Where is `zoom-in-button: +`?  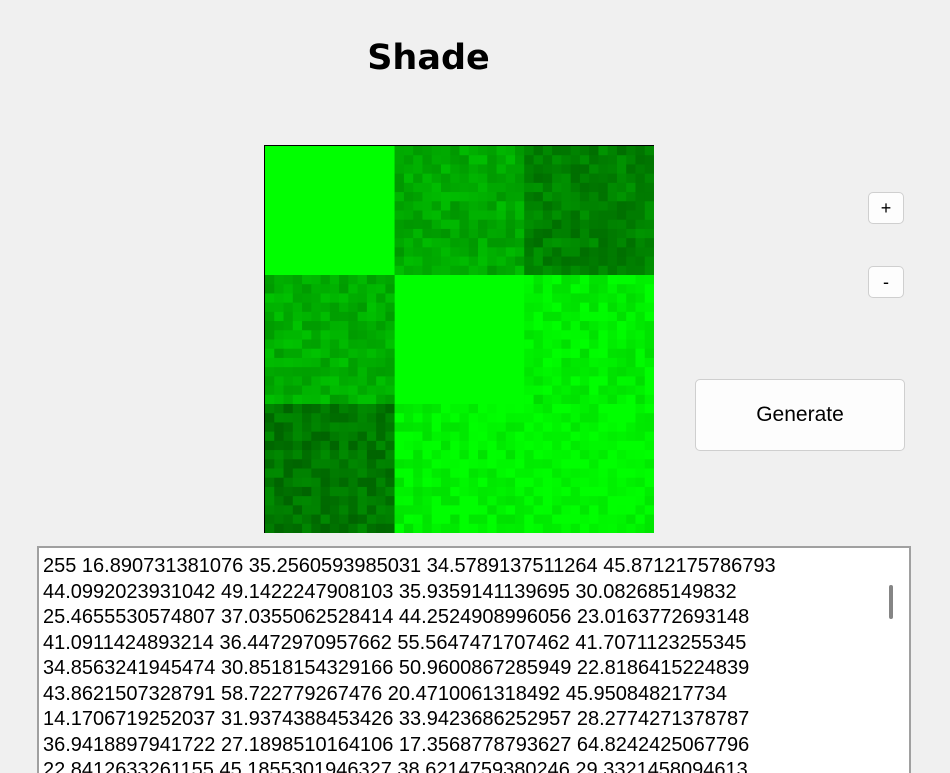 zoom-in-button: + is located at coordinates (886, 208).